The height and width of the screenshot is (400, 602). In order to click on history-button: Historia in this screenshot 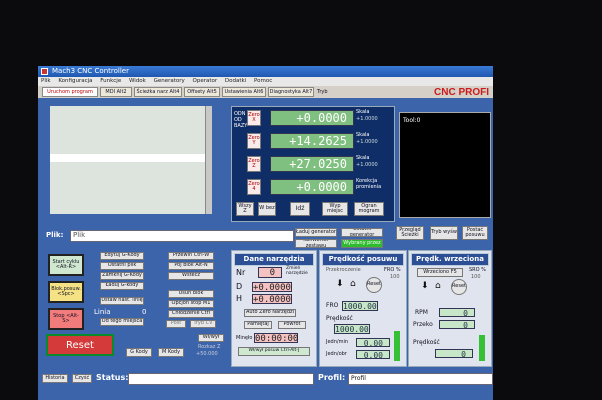, I will do `click(55, 378)`.